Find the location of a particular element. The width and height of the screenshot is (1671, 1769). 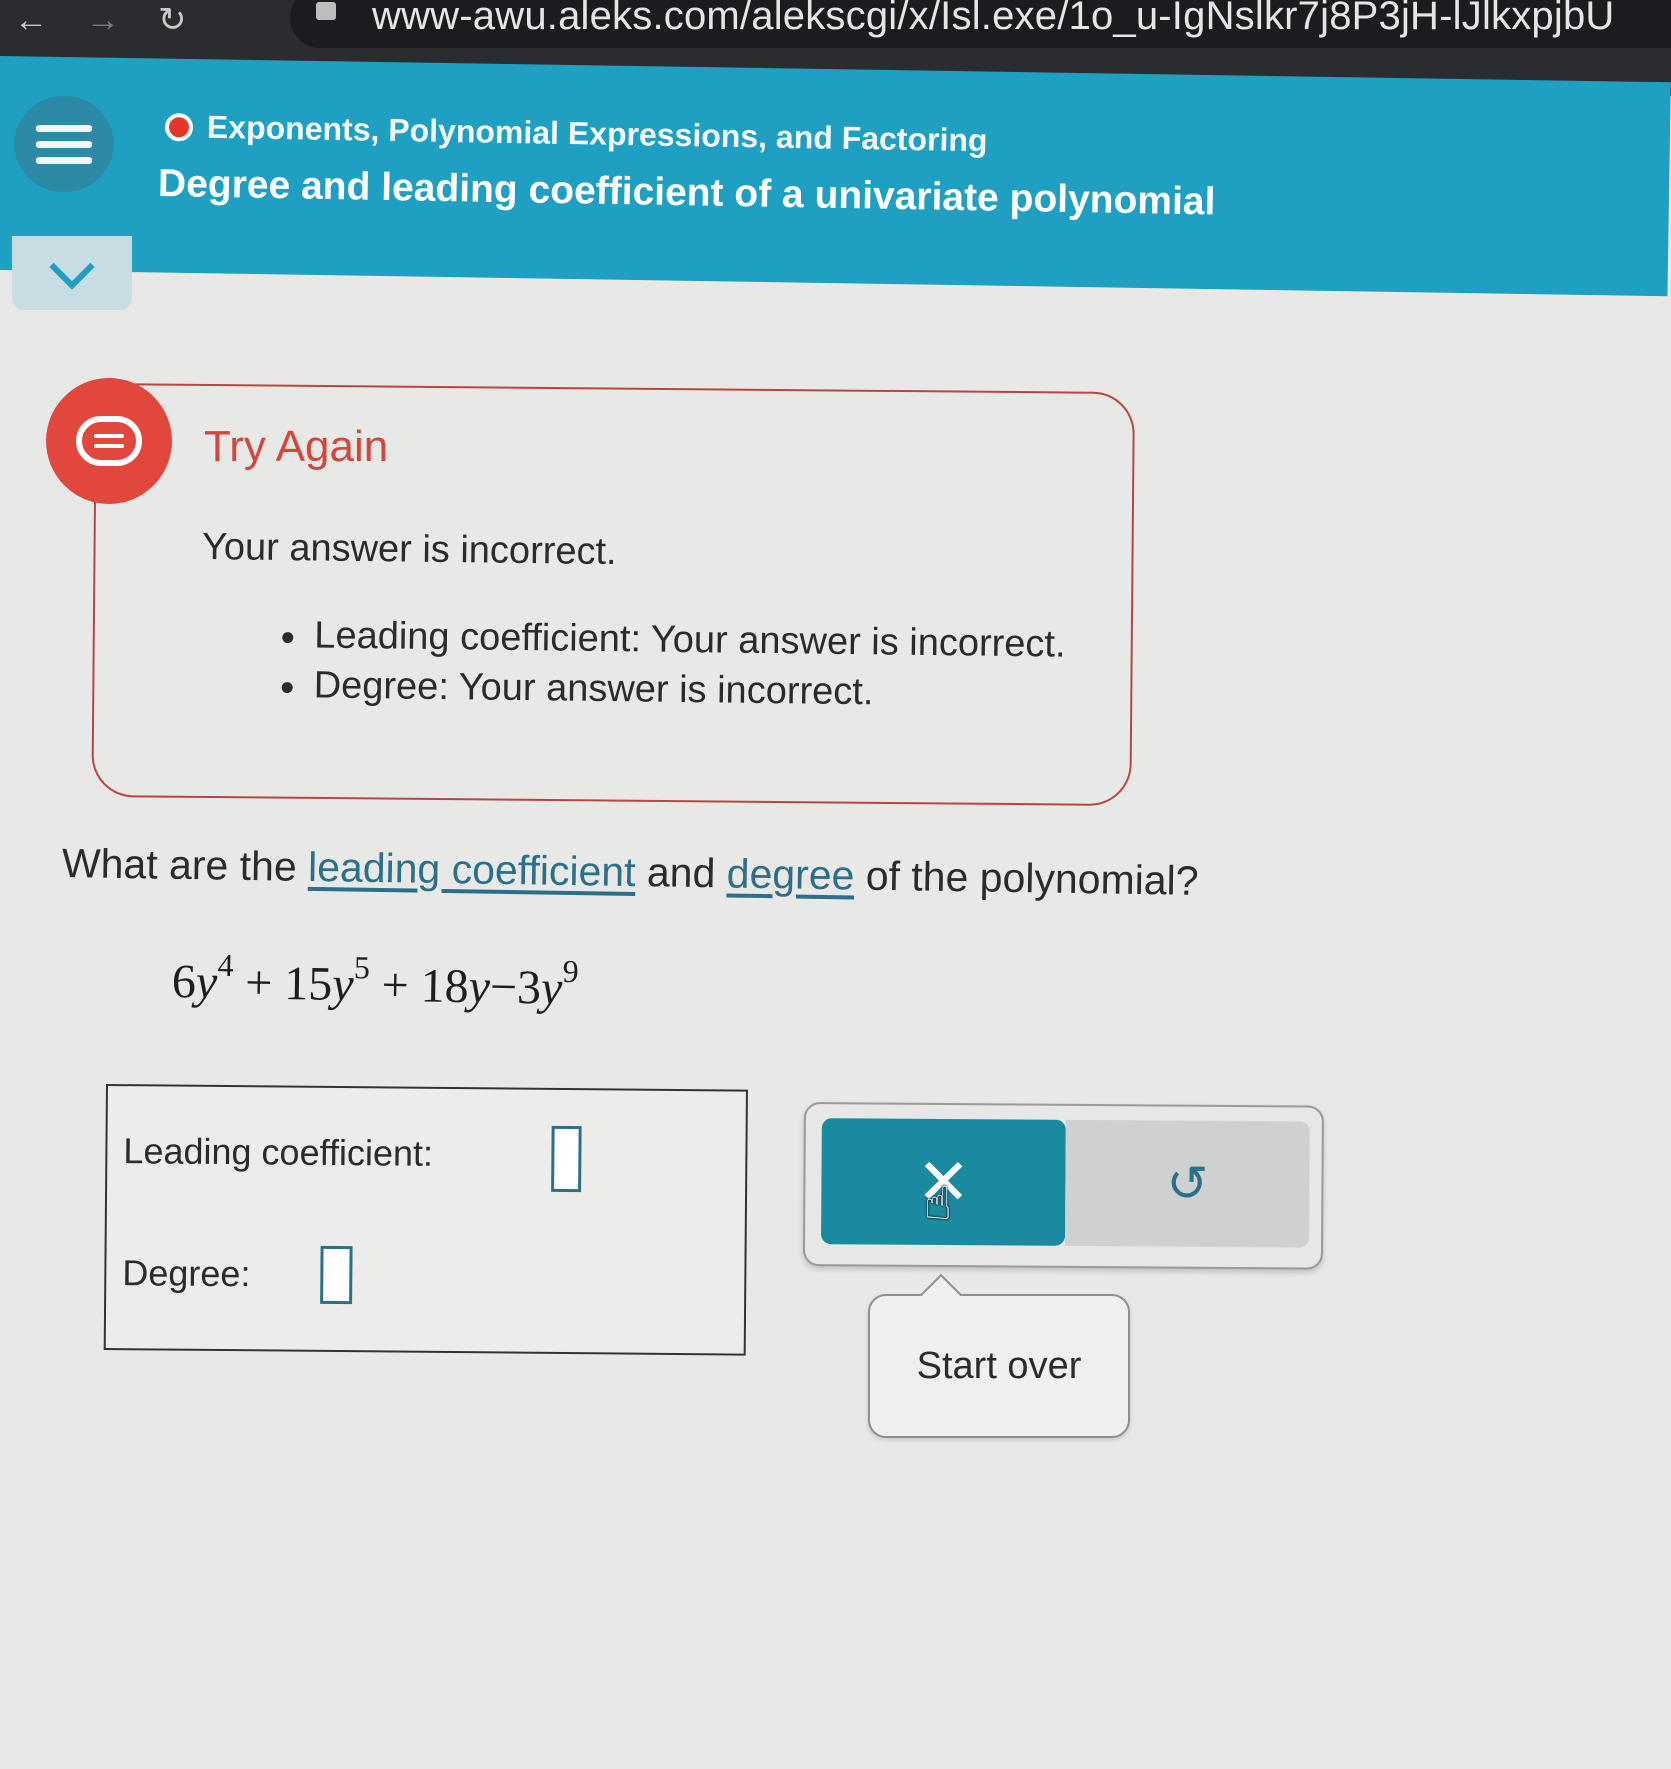

degree-label: Degree: is located at coordinates (186, 1273).